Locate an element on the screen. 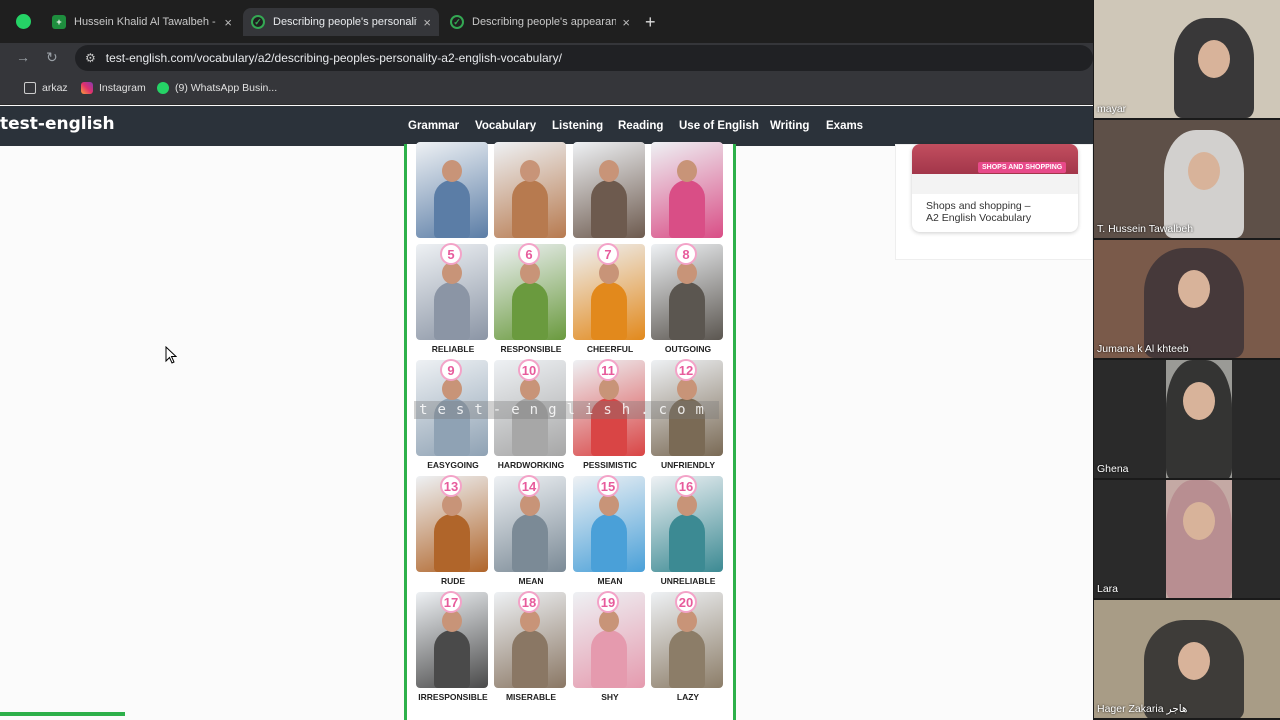 The image size is (1280, 720). vocab-label: MEAN is located at coordinates (531, 581).